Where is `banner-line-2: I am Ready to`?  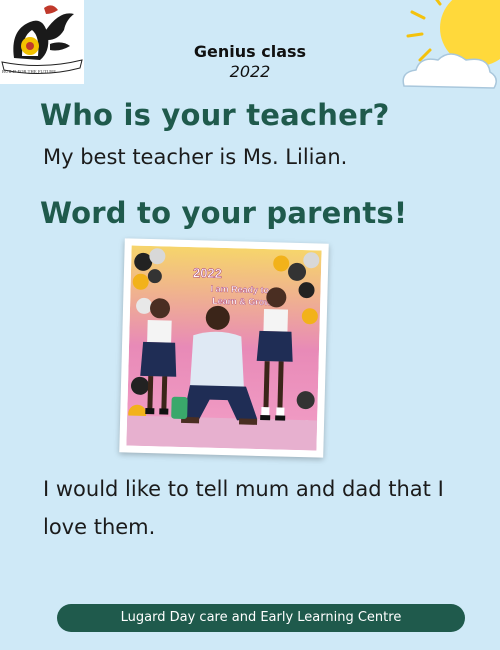
banner-line-2: I am Ready to is located at coordinates (239, 290).